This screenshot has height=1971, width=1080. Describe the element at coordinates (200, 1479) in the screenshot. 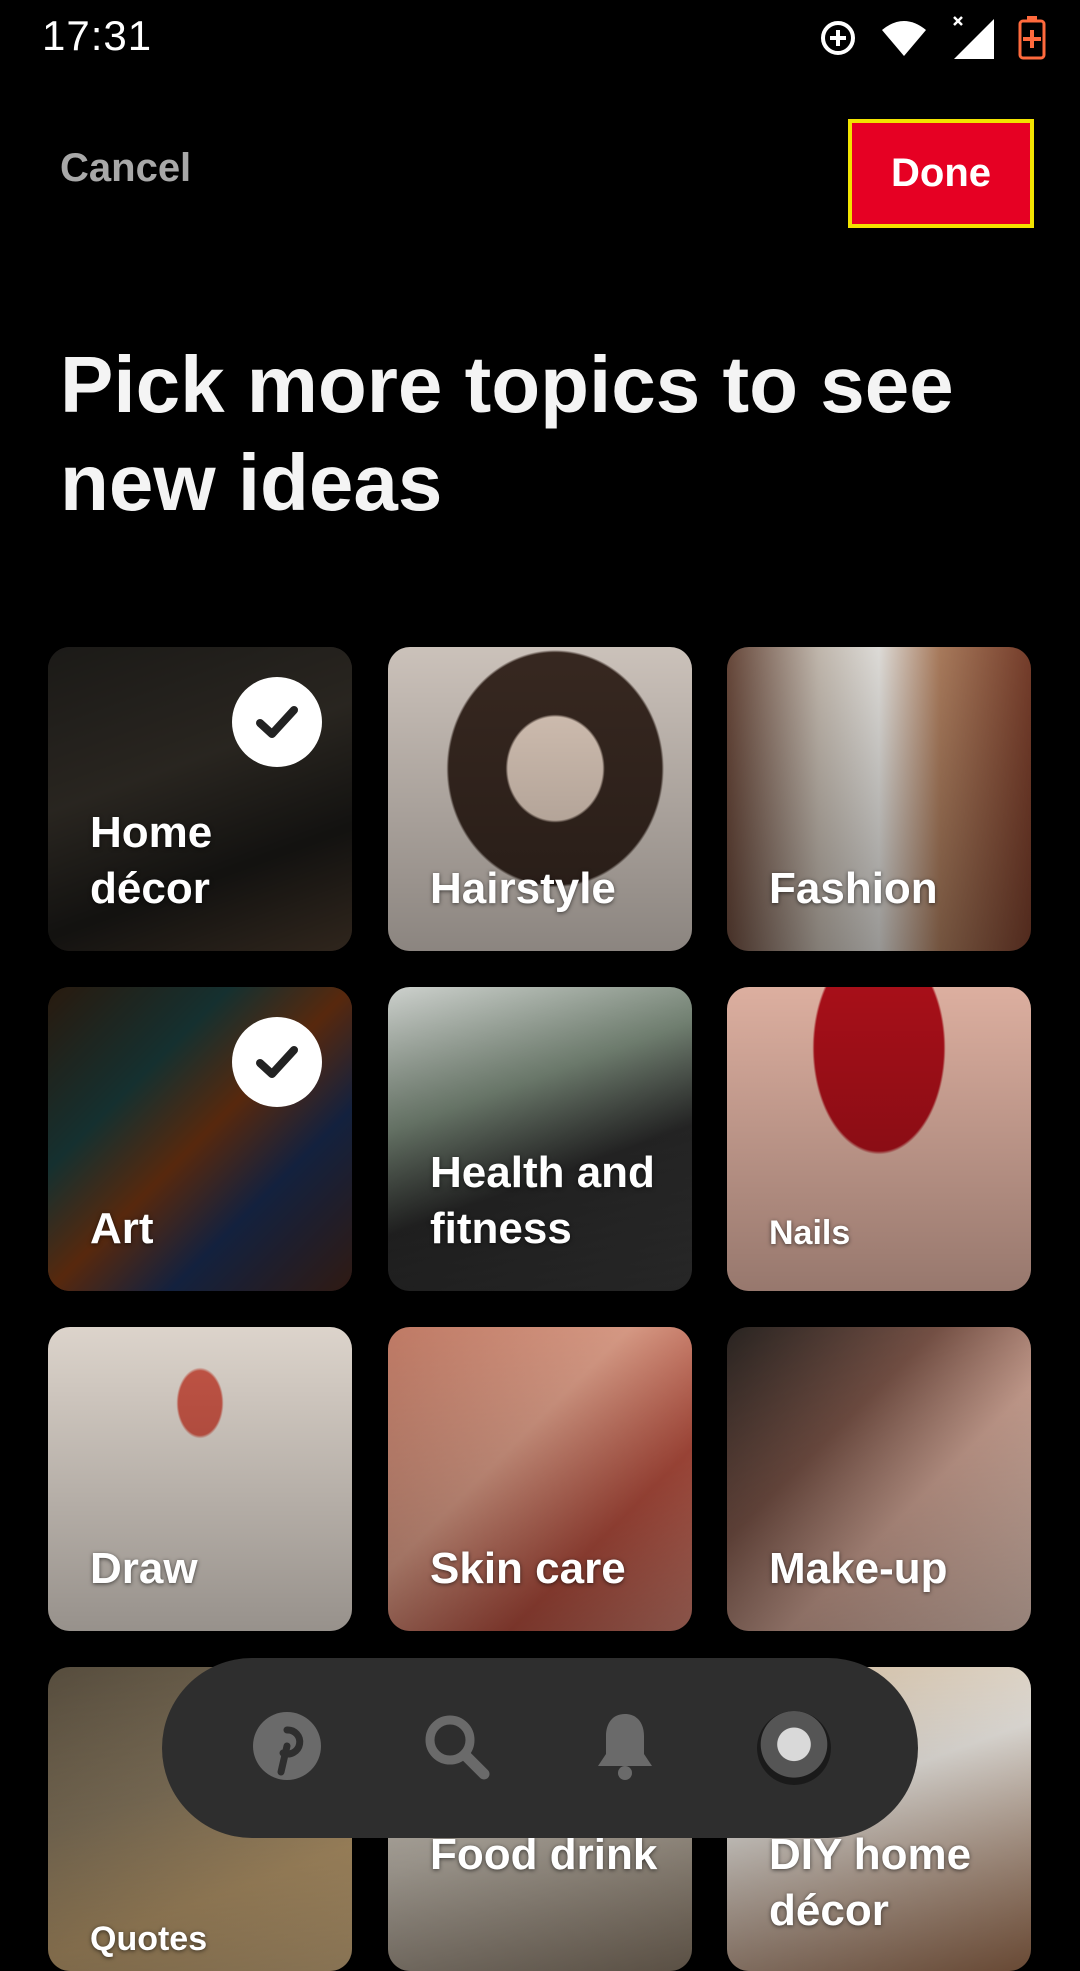

I see `topic-tile-draw: Draw` at that location.